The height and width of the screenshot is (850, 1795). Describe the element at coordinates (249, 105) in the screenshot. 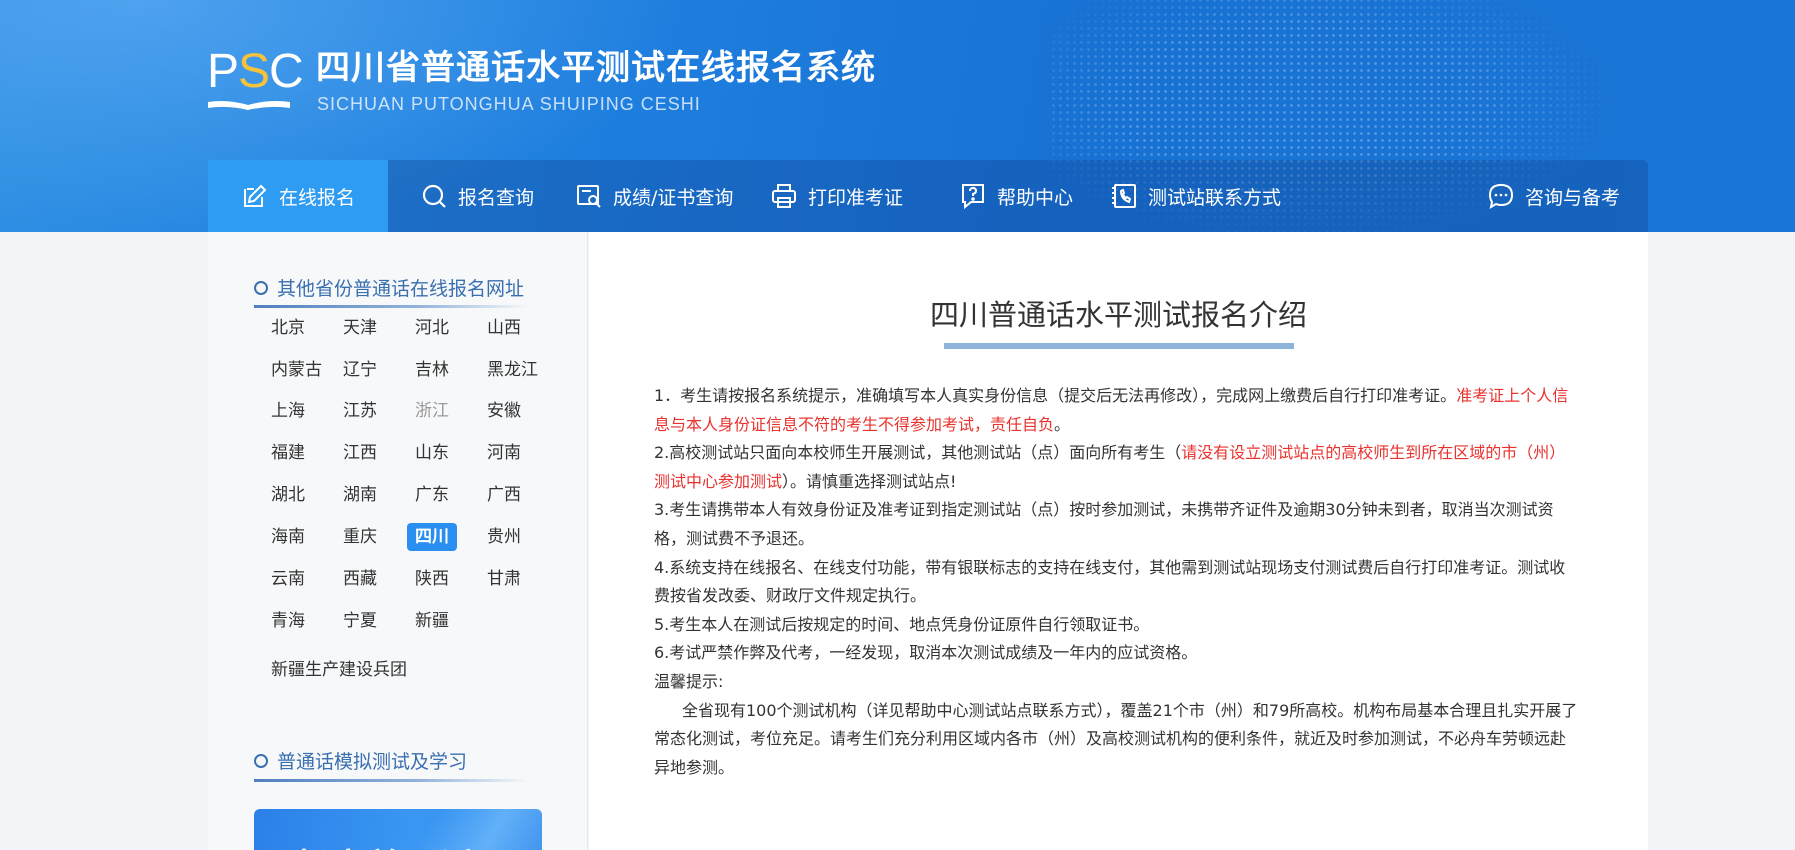

I see `logo-book-icon` at that location.